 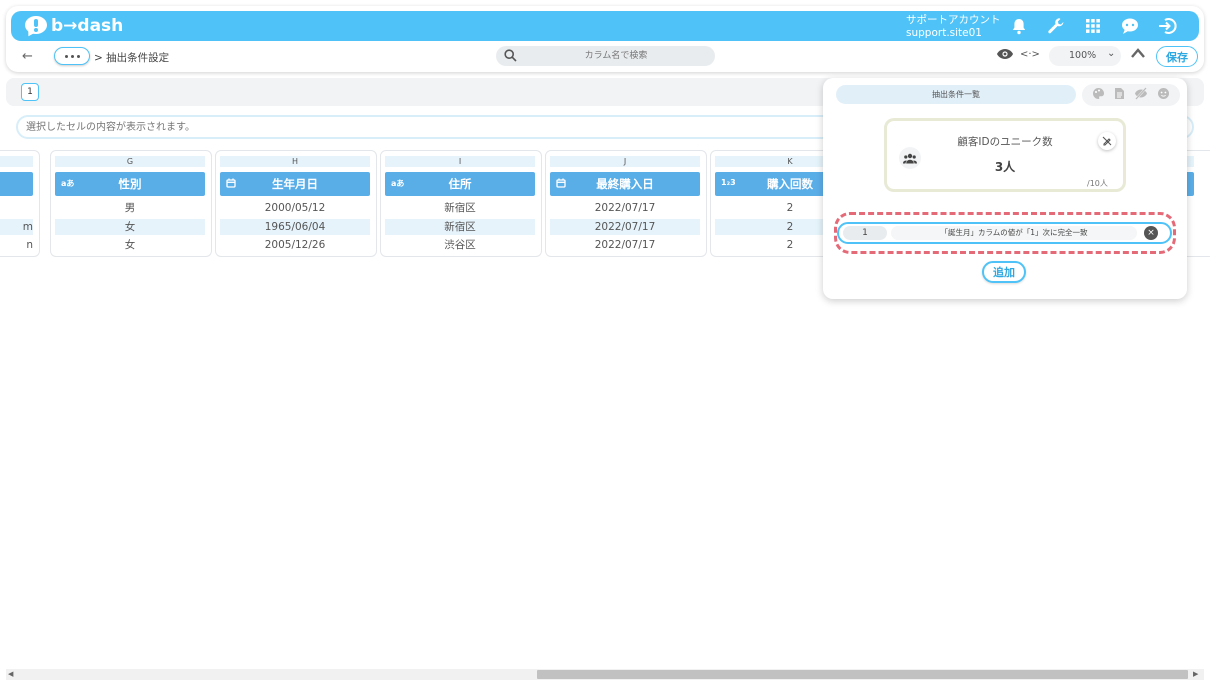 I want to click on visibility-off-icon, so click(x=1141, y=95).